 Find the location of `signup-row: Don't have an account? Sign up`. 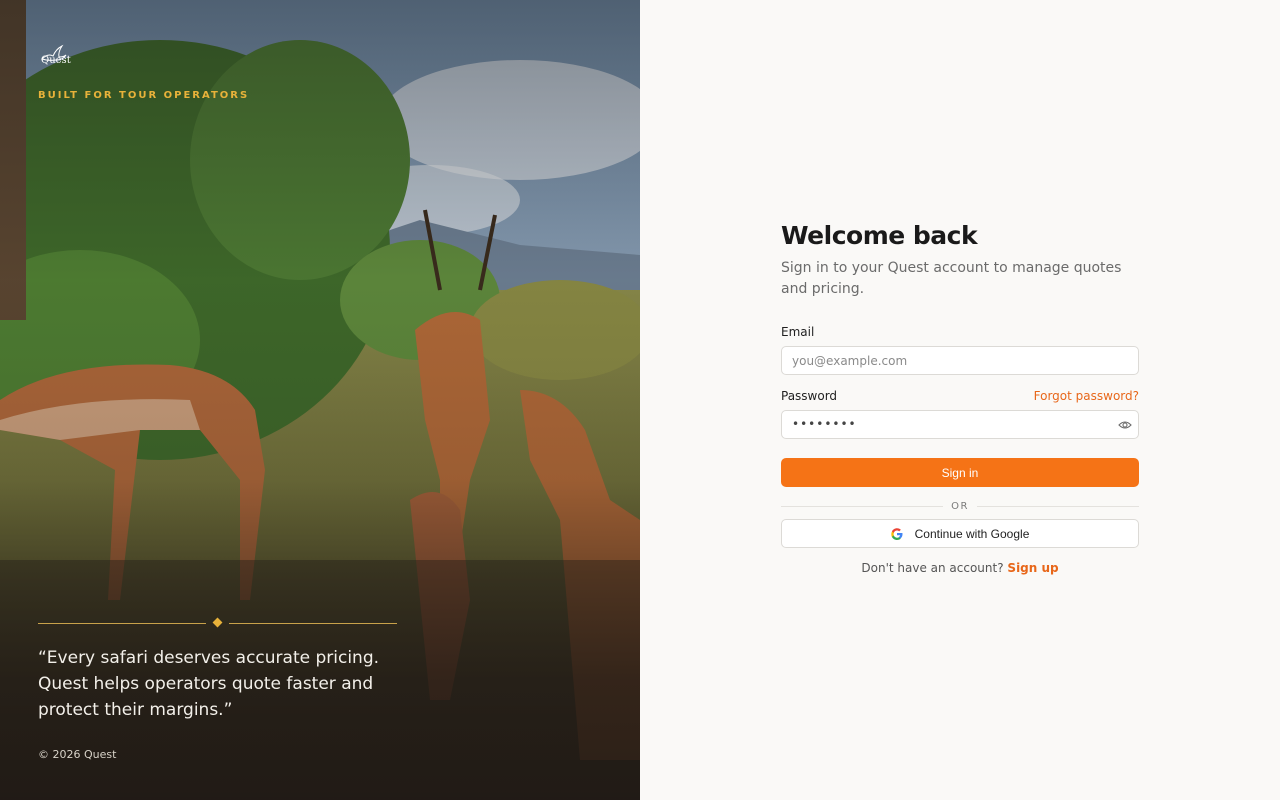

signup-row: Don't have an account? Sign up is located at coordinates (960, 568).